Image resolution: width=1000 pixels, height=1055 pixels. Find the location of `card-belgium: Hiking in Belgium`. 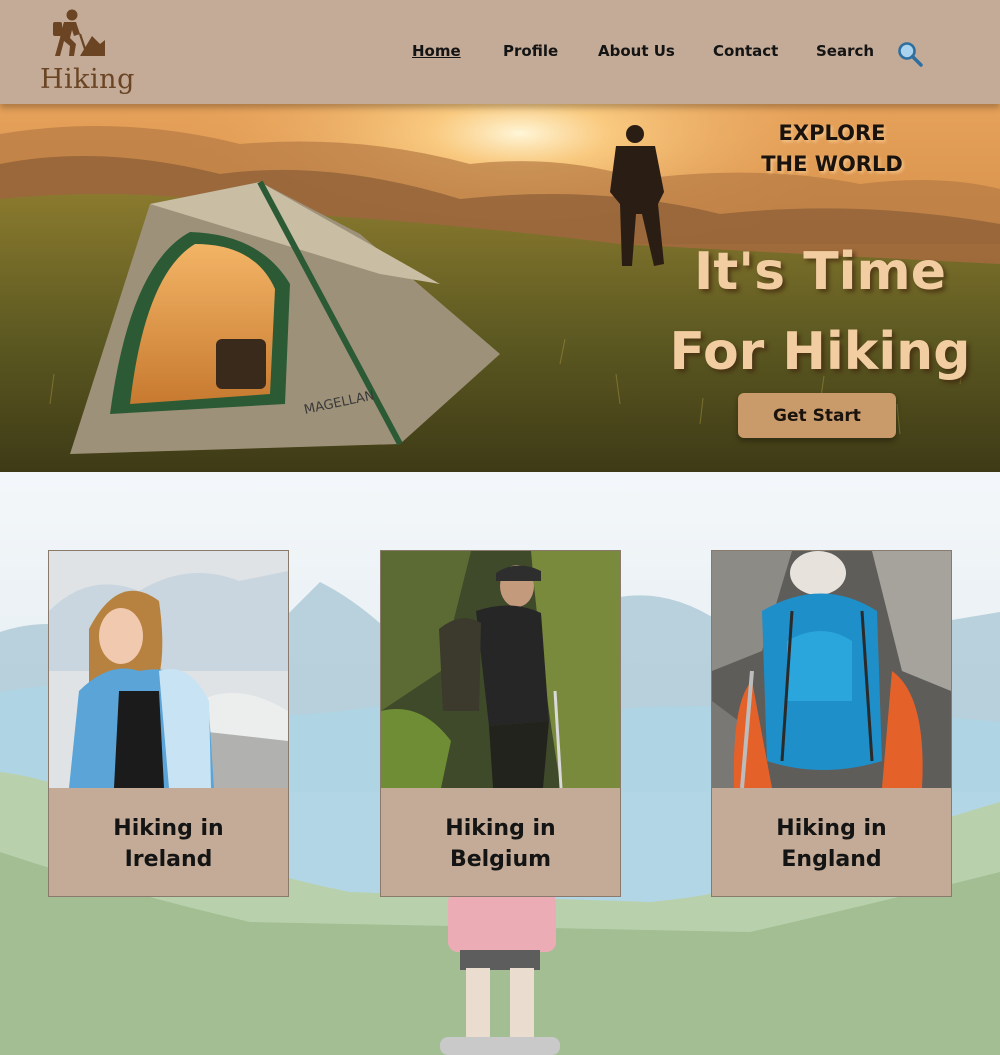

card-belgium: Hiking in Belgium is located at coordinates (500, 723).